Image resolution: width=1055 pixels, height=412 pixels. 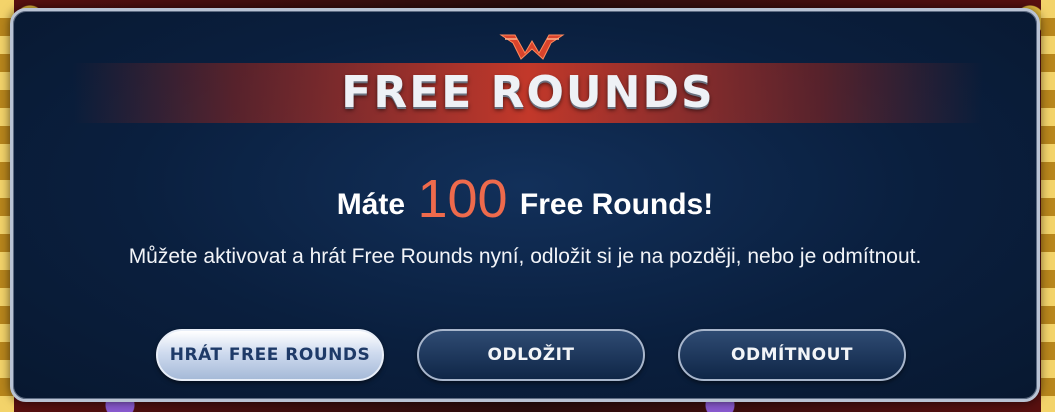 I want to click on headline: Máte 100 Free Rounds!, so click(x=525, y=202).